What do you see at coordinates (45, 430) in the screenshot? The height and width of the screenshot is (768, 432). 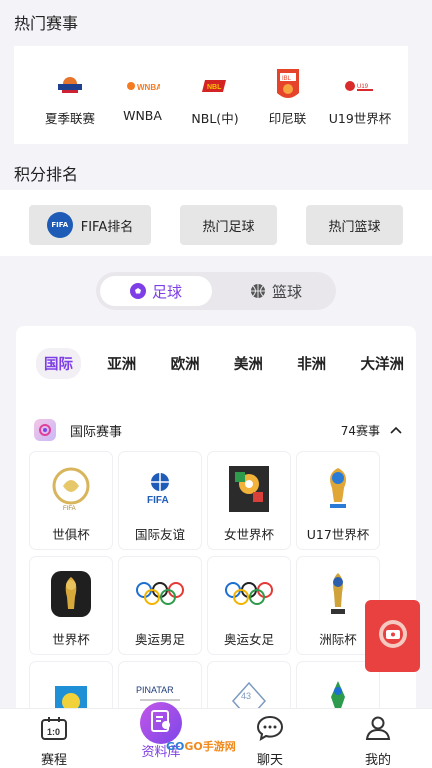 I see `international-category-icon` at bounding box center [45, 430].